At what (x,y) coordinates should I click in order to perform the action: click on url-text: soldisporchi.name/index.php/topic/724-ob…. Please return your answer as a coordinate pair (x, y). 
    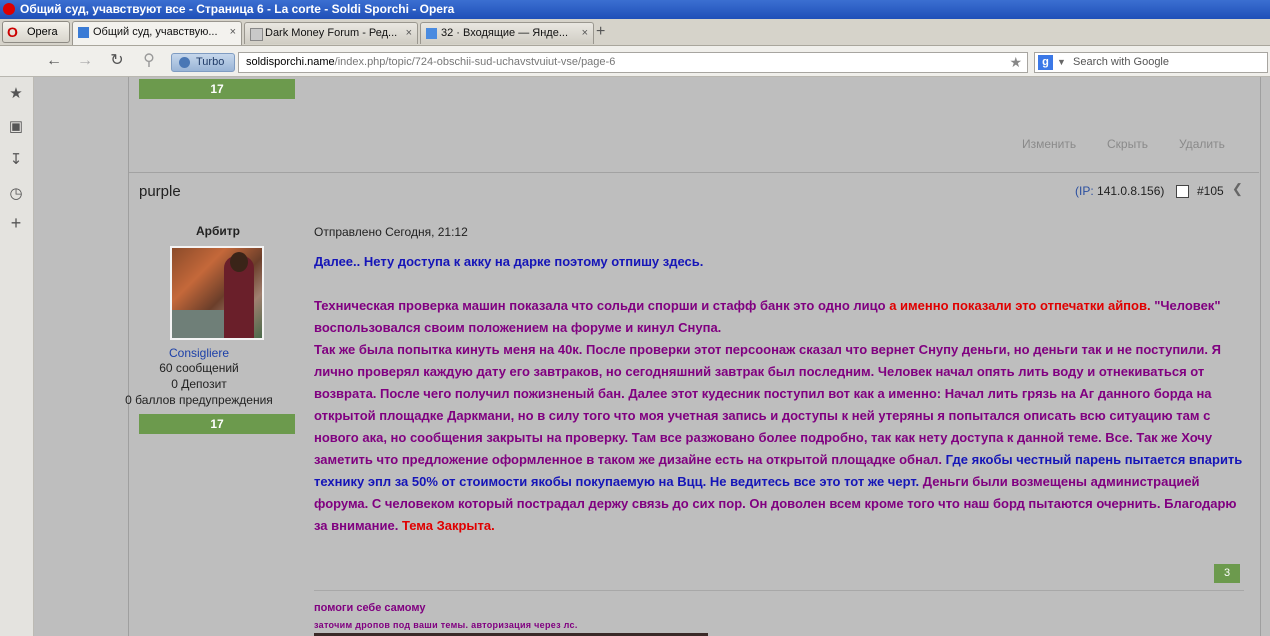
    Looking at the image, I should click on (430, 62).